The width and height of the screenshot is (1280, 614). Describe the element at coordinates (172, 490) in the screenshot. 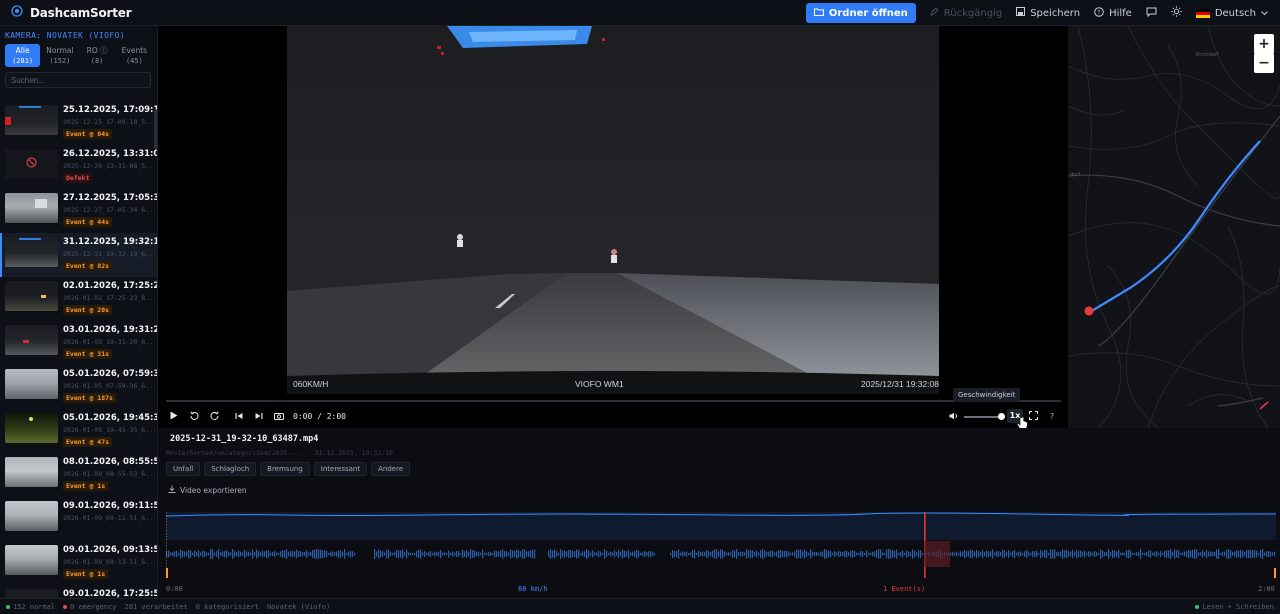

I see `download-icon` at that location.